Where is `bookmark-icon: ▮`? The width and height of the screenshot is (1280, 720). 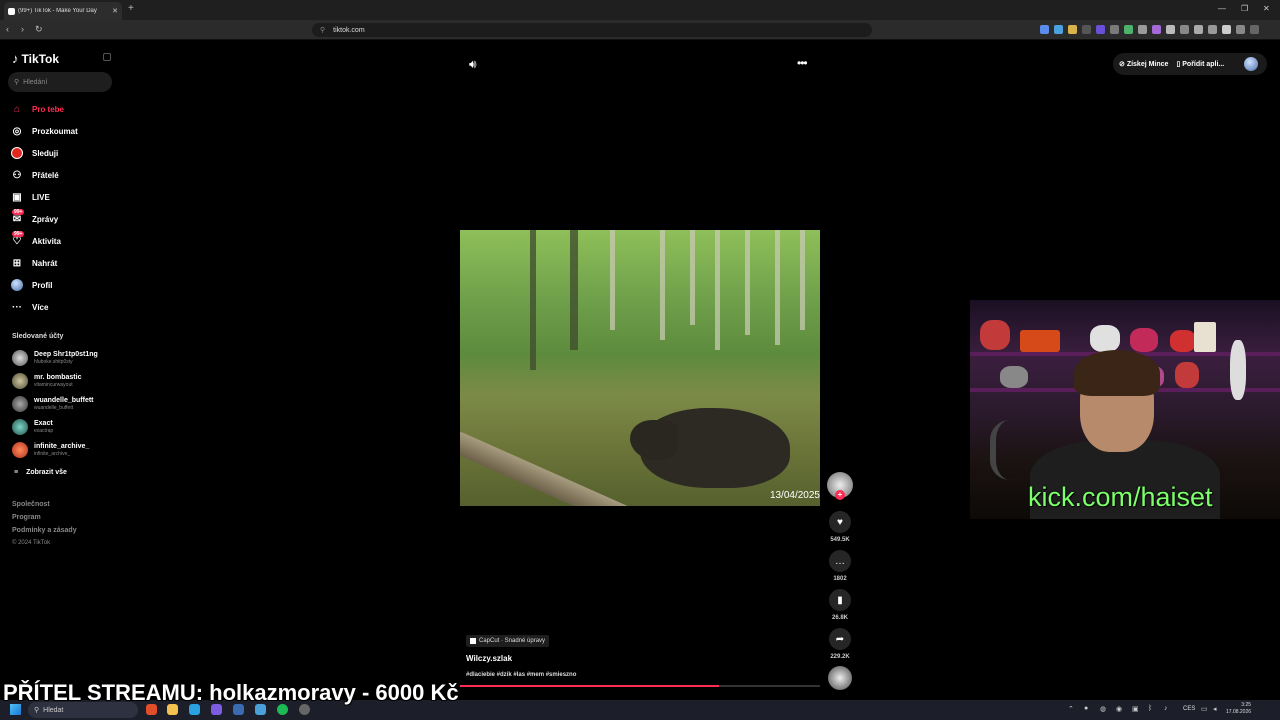 bookmark-icon: ▮ is located at coordinates (840, 600).